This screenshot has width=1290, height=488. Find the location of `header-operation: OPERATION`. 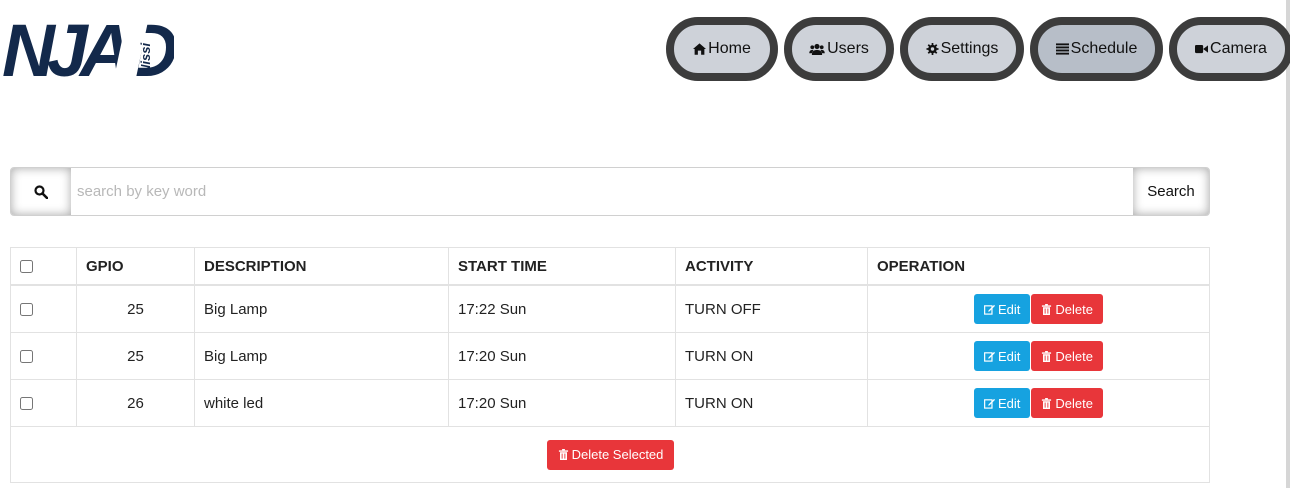

header-operation: OPERATION is located at coordinates (1038, 266).